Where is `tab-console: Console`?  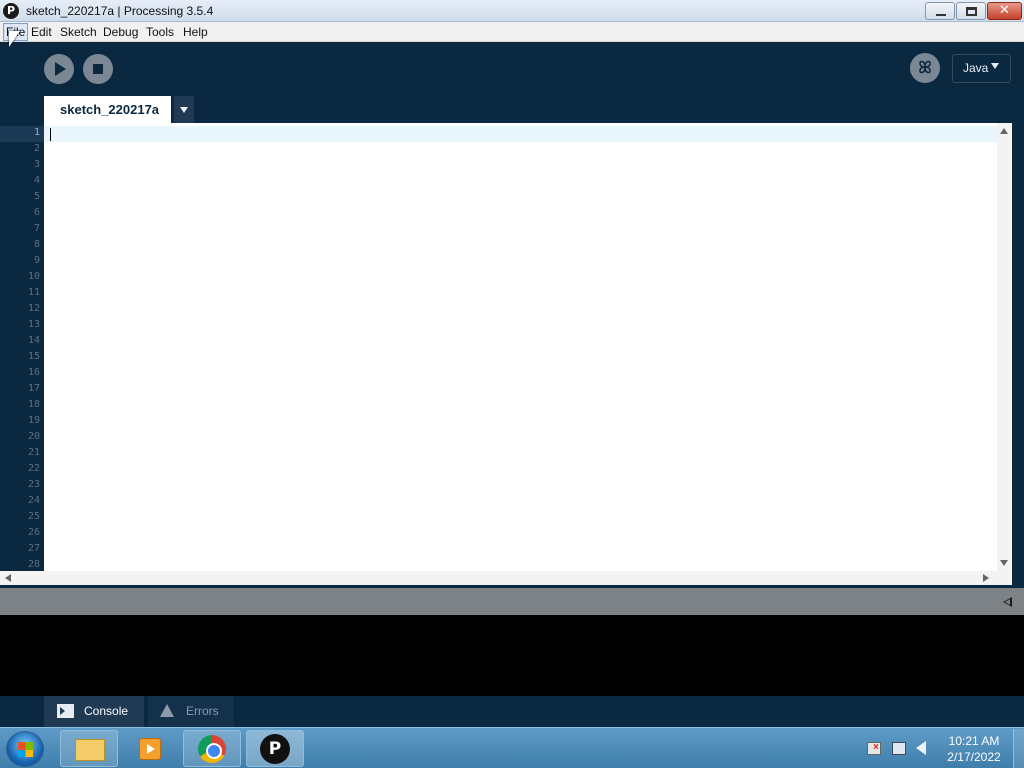
tab-console: Console is located at coordinates (94, 711).